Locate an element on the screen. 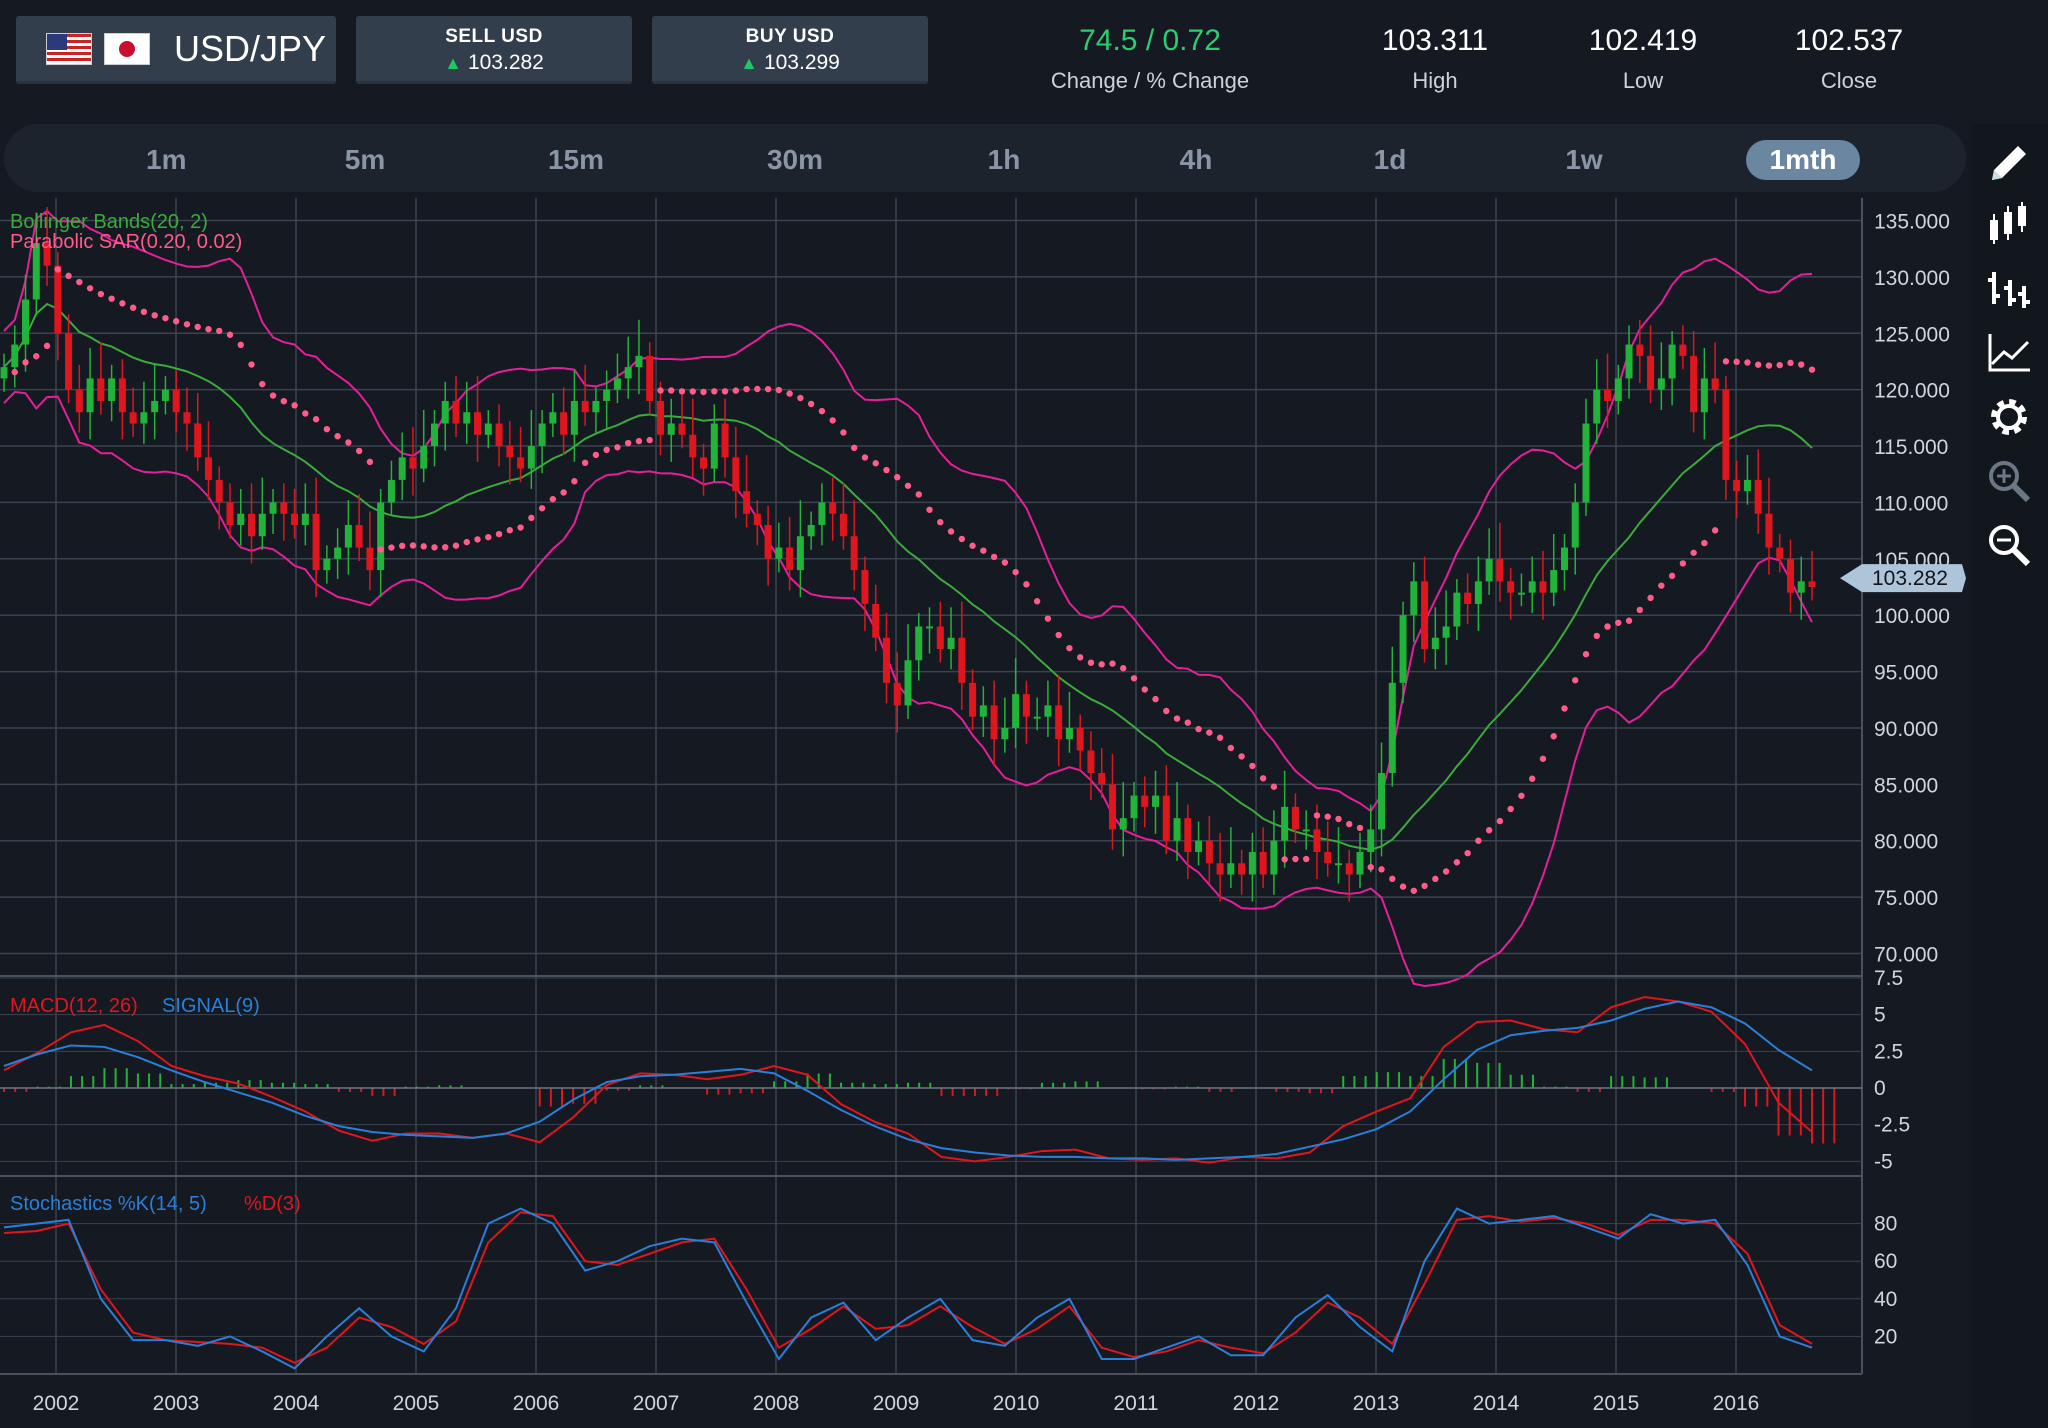  timeframe-4h: 4h is located at coordinates (1196, 160).